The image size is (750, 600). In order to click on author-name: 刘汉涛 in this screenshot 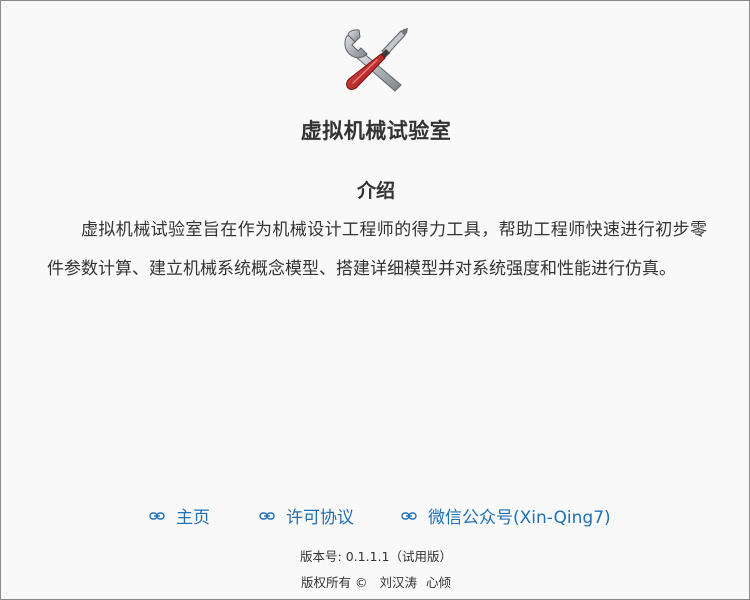, I will do `click(398, 582)`.